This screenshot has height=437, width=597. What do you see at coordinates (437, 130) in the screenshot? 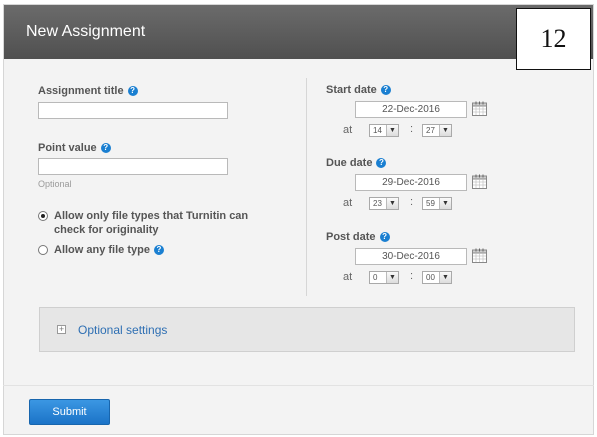
I see `start-minute-select: 27 ▼` at bounding box center [437, 130].